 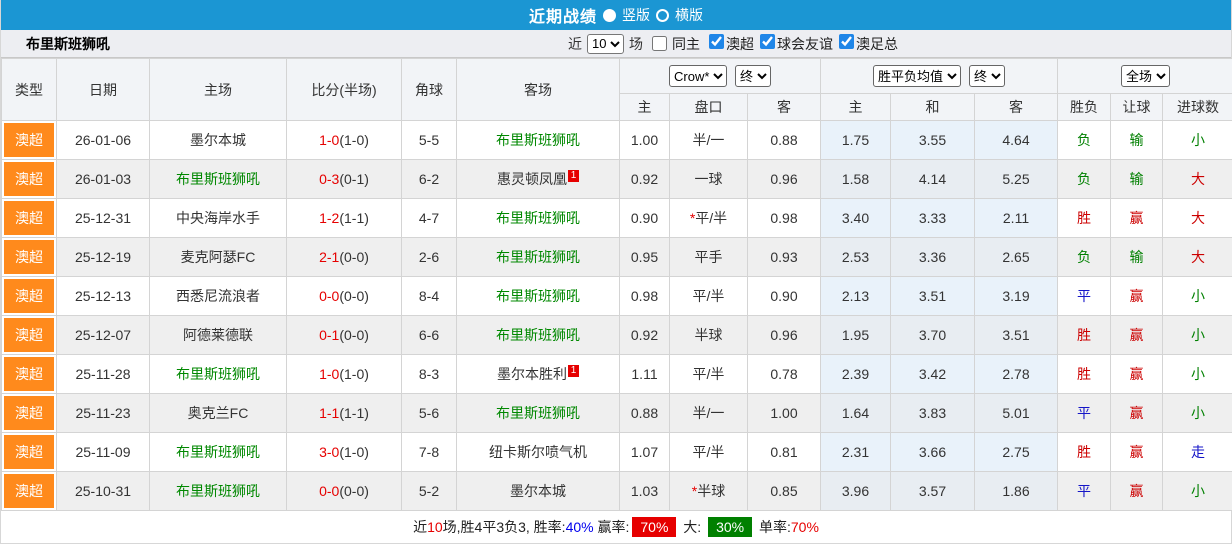 What do you see at coordinates (933, 179) in the screenshot?
I see `mean-draw-cell: 4.14` at bounding box center [933, 179].